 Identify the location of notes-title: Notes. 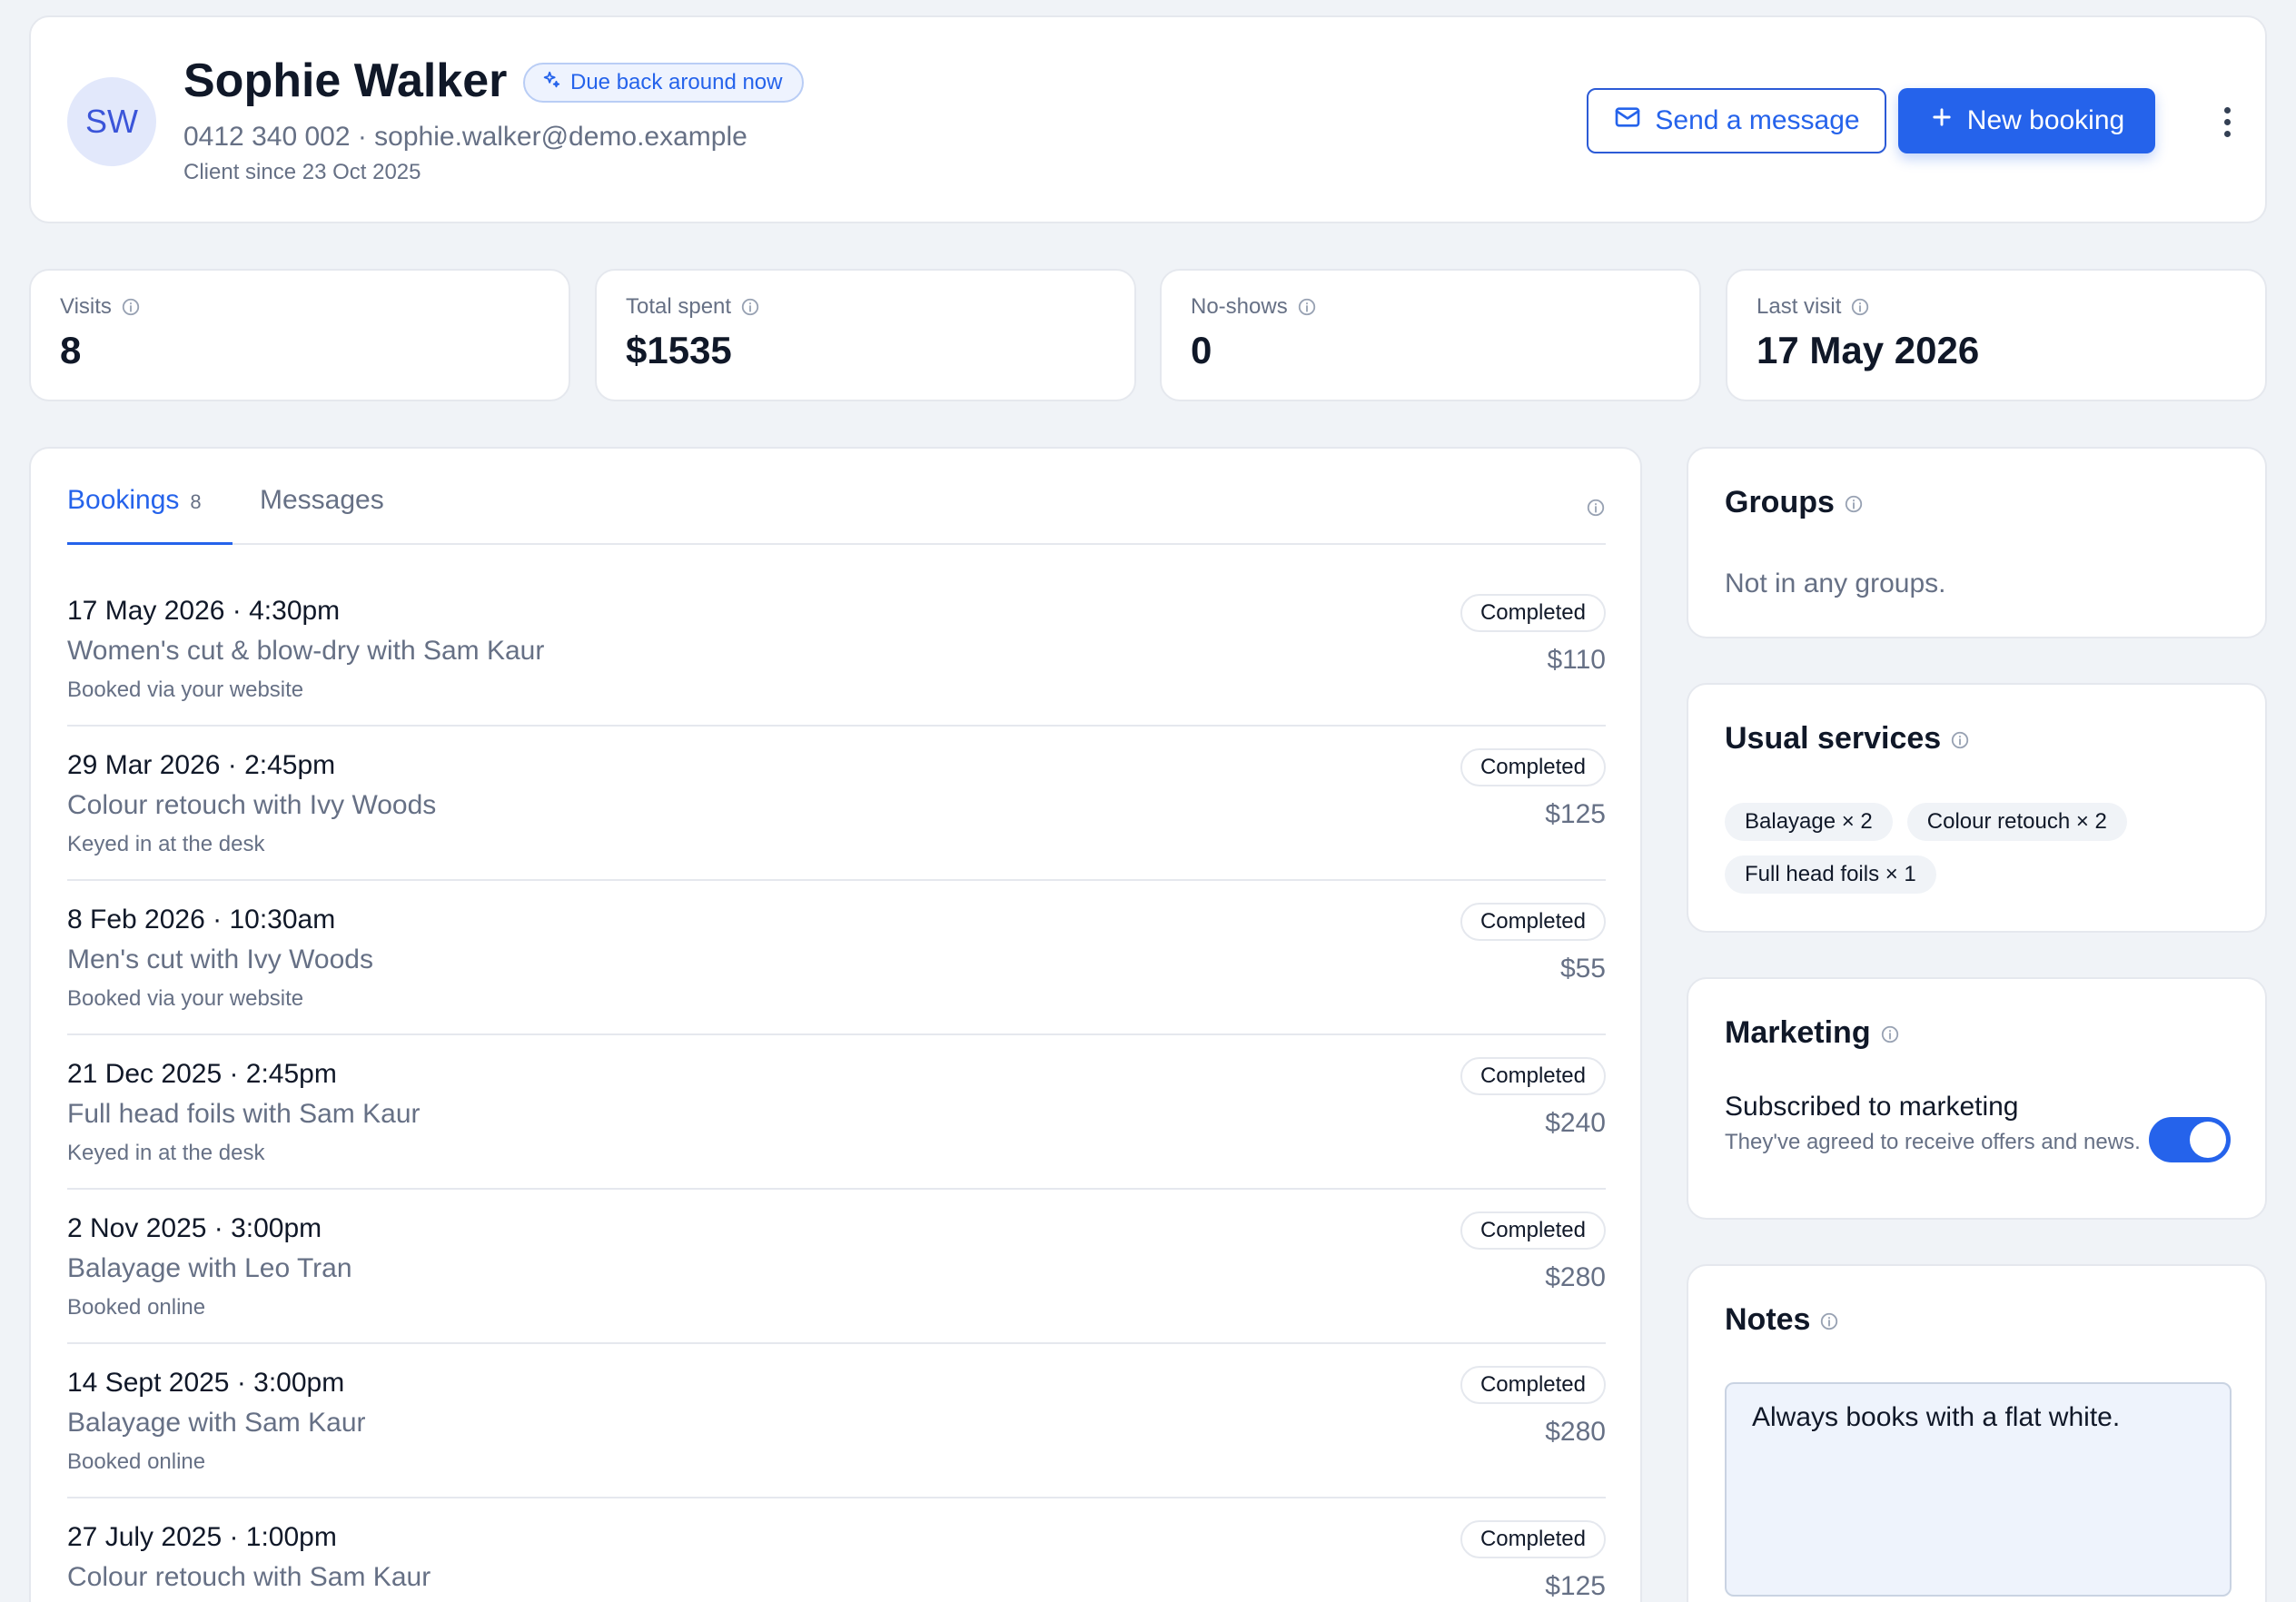
(1768, 1320).